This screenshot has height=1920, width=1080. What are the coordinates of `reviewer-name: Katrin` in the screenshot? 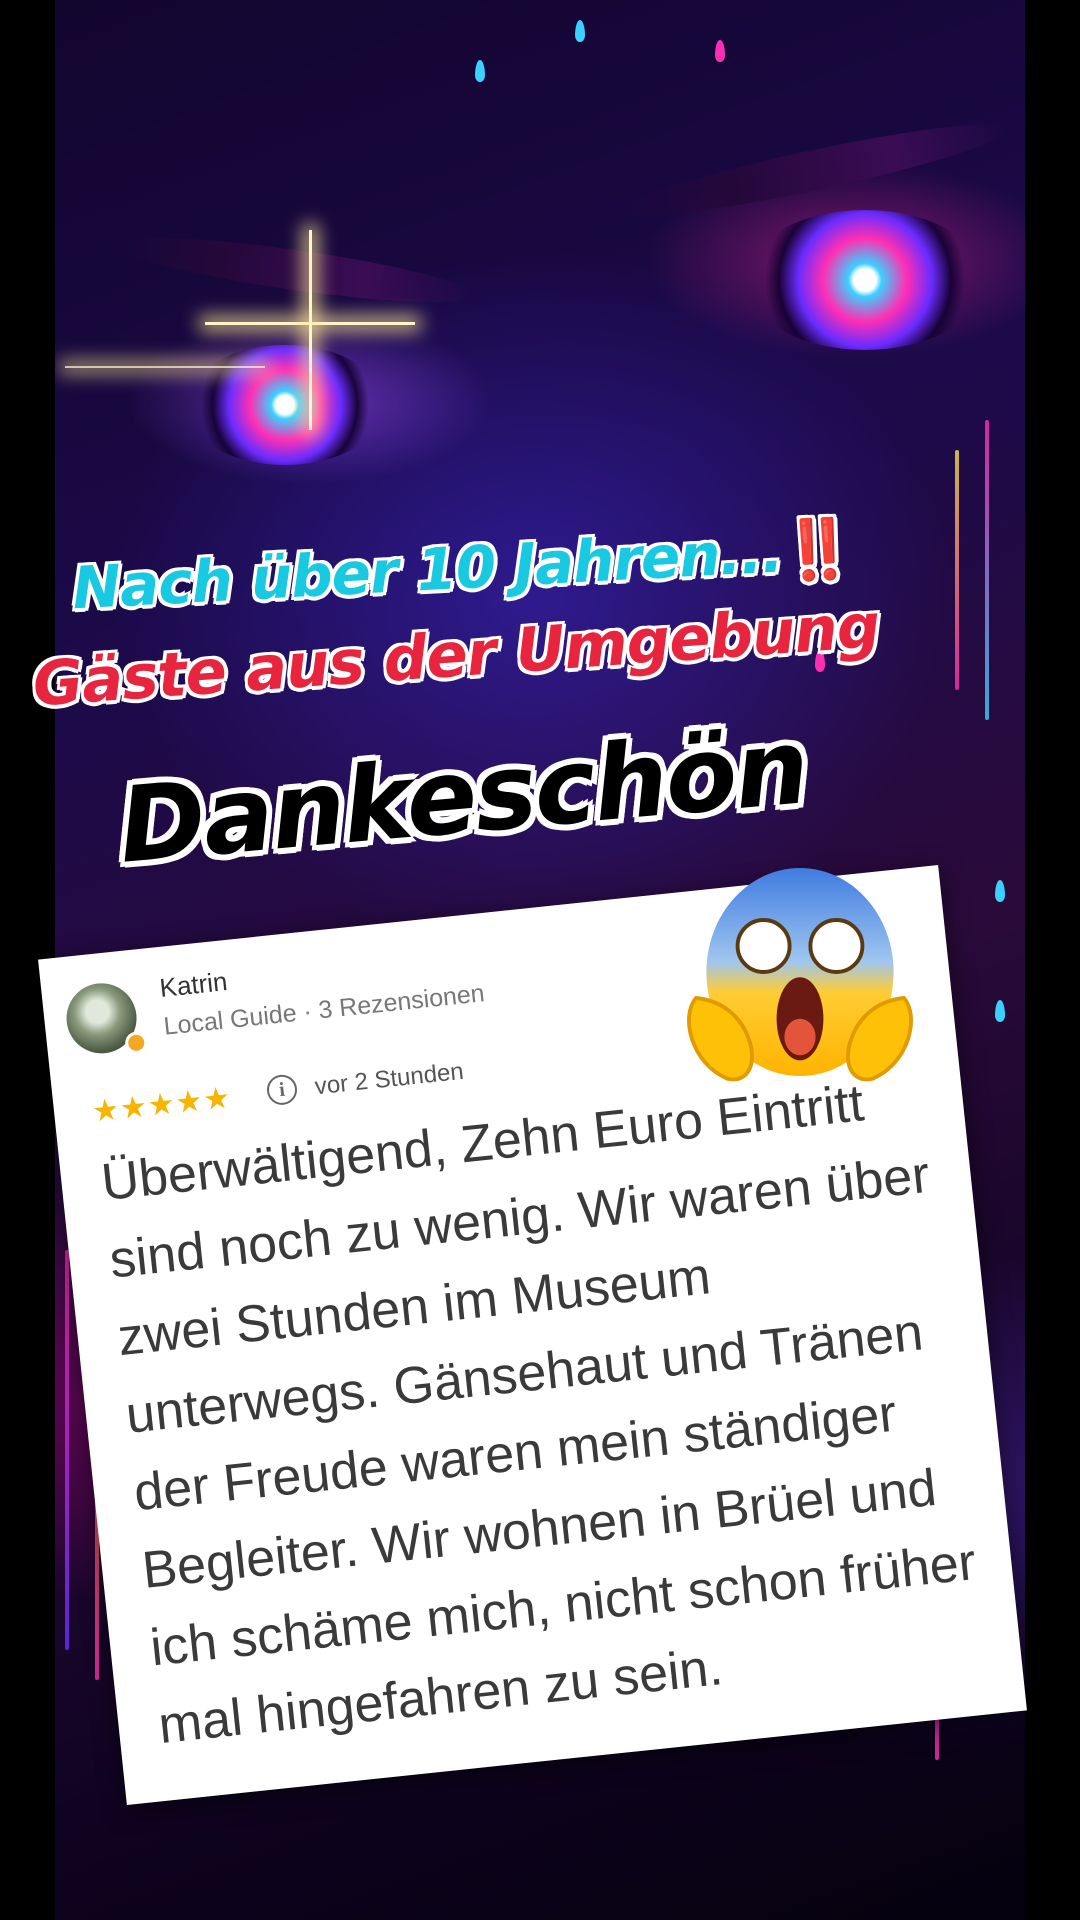 It's located at (193, 984).